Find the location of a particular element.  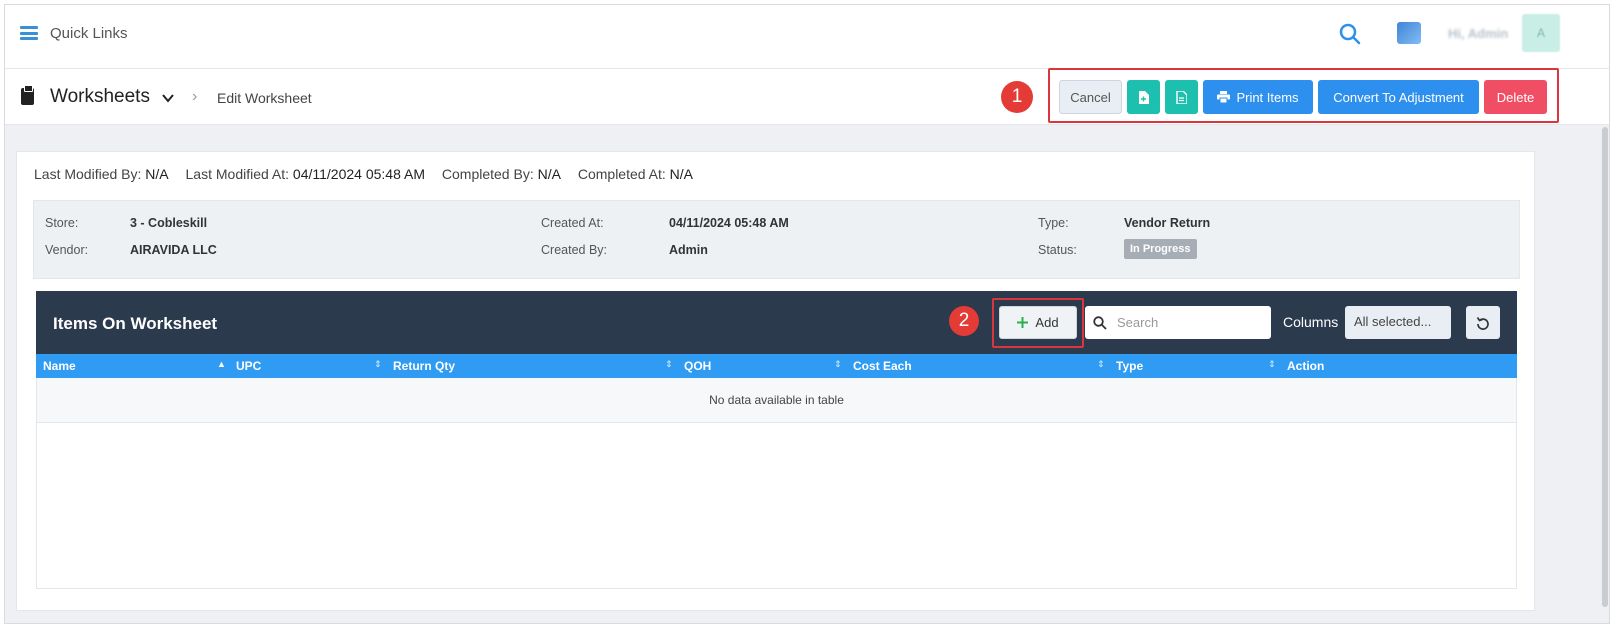

column-header-action: Action is located at coordinates (1306, 366).